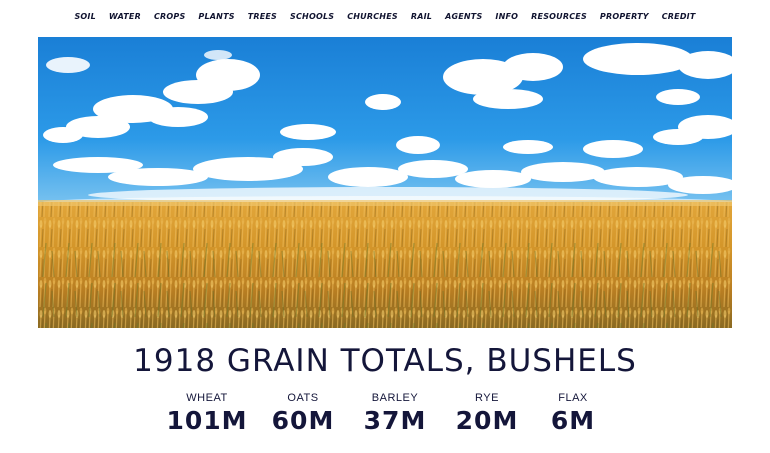 The image size is (770, 453). What do you see at coordinates (303, 420) in the screenshot?
I see `stat-value: 60M` at bounding box center [303, 420].